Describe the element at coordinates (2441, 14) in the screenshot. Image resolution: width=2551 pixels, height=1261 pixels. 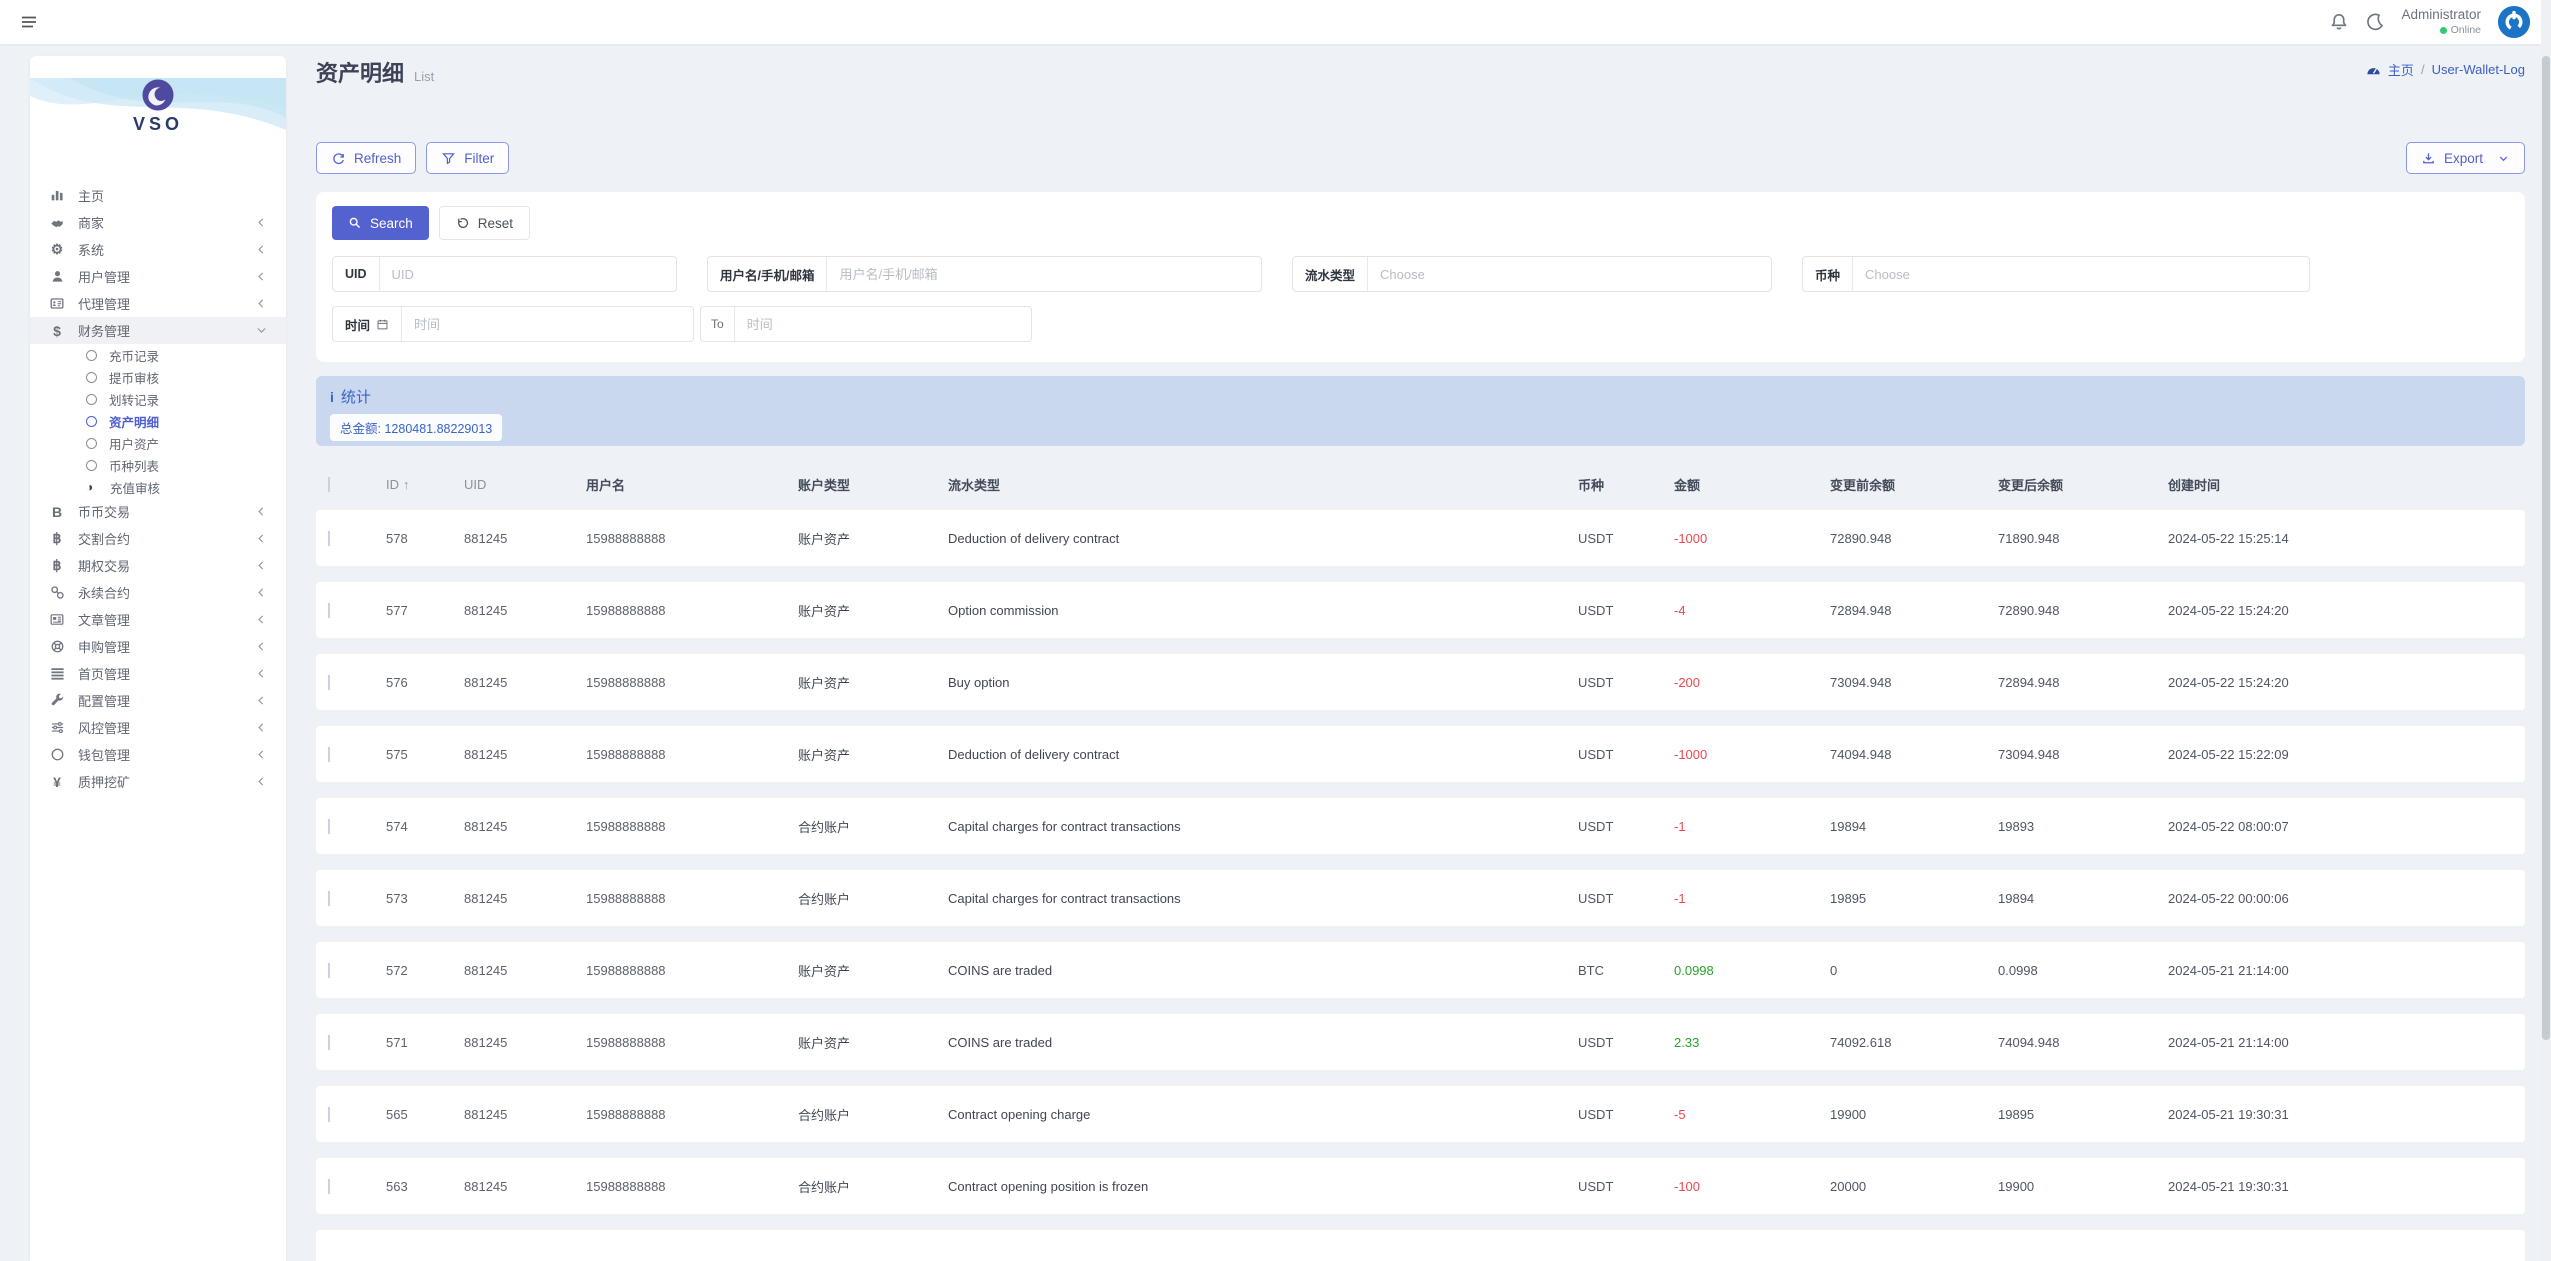
I see `user-name: Administrator` at that location.